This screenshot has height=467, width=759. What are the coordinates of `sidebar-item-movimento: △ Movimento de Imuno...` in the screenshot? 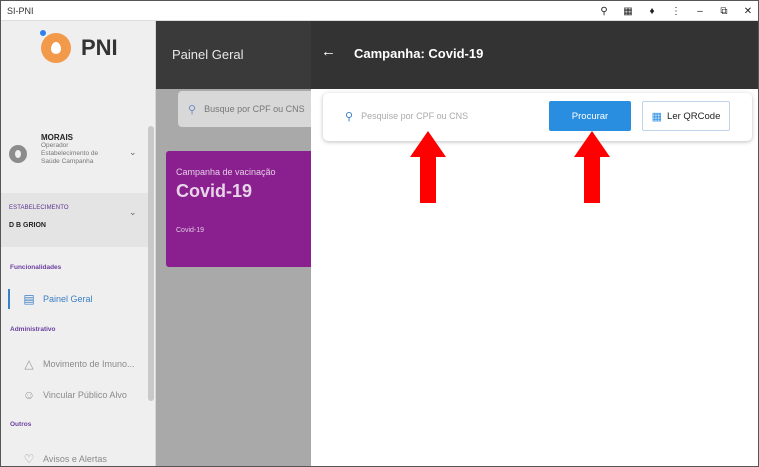 It's located at (74, 364).